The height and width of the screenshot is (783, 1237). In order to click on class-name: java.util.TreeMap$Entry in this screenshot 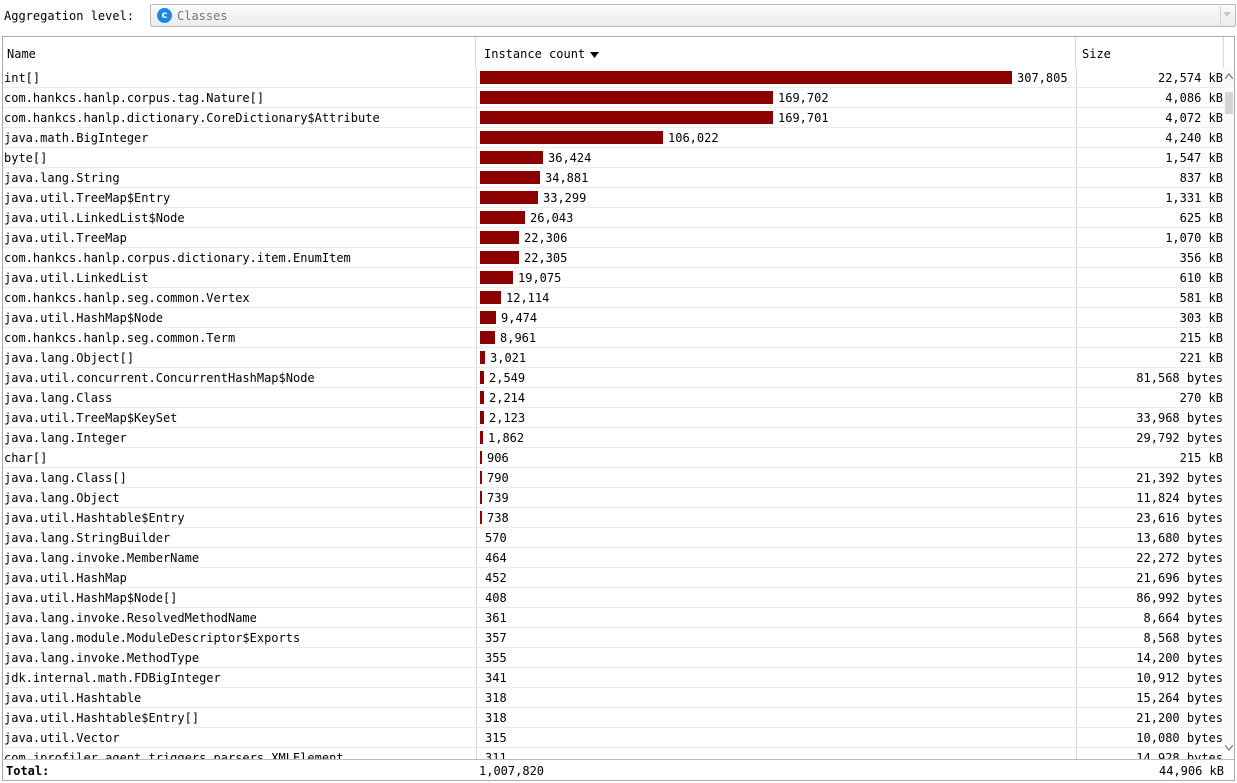, I will do `click(87, 198)`.